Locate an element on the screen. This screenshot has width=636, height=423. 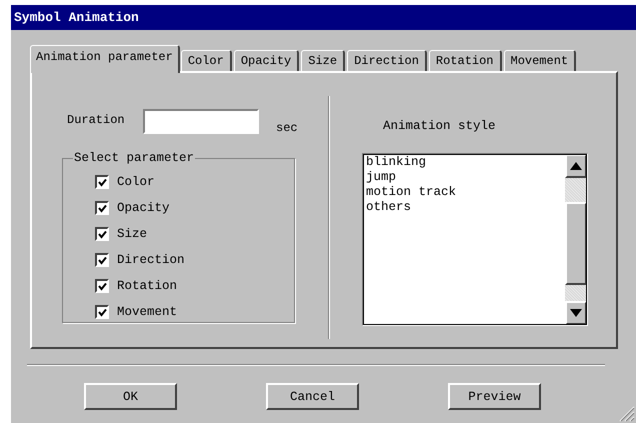
duration-field is located at coordinates (201, 121).